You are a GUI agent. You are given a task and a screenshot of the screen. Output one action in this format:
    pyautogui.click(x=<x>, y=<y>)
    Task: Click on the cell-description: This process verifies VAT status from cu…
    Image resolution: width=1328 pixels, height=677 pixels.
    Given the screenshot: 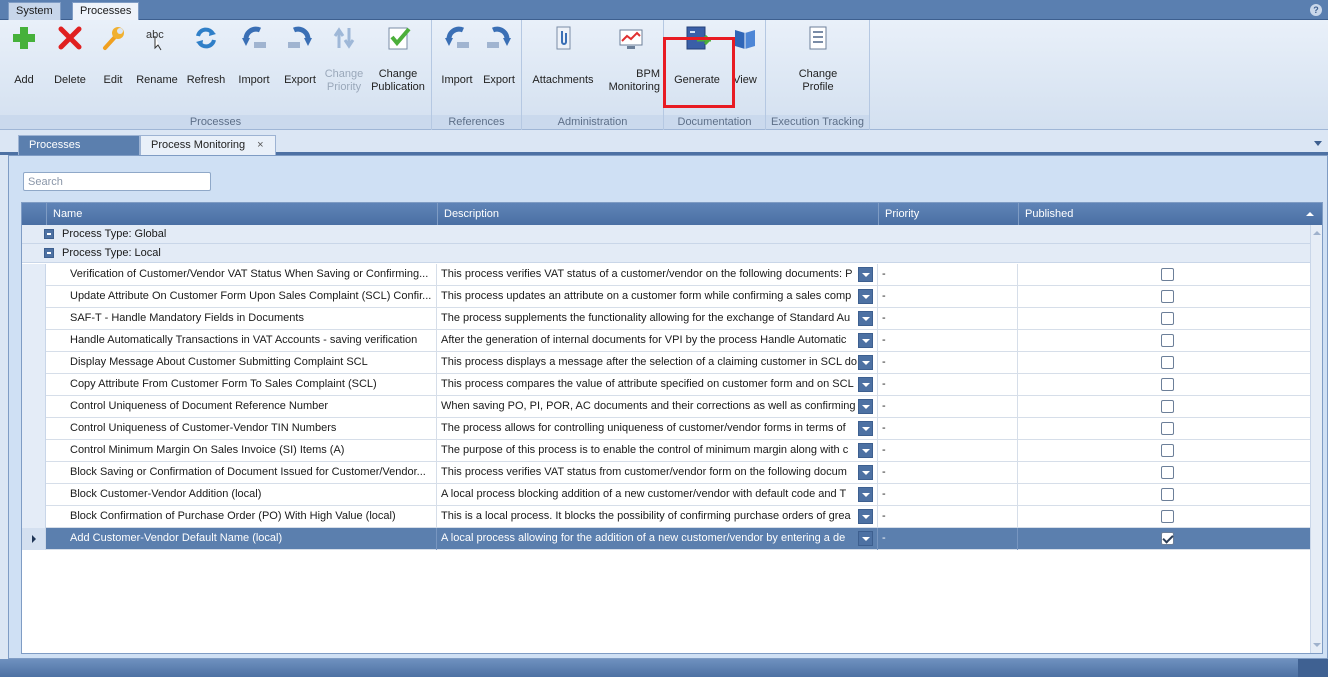 What is the action you would take?
    pyautogui.click(x=657, y=473)
    